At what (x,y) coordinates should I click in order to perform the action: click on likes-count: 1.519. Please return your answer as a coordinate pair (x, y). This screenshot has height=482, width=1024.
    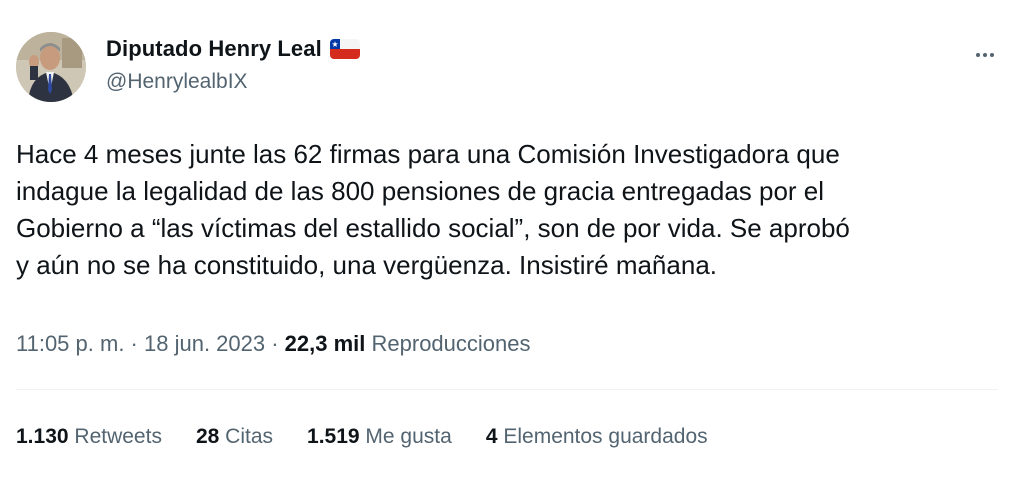
    Looking at the image, I should click on (333, 436).